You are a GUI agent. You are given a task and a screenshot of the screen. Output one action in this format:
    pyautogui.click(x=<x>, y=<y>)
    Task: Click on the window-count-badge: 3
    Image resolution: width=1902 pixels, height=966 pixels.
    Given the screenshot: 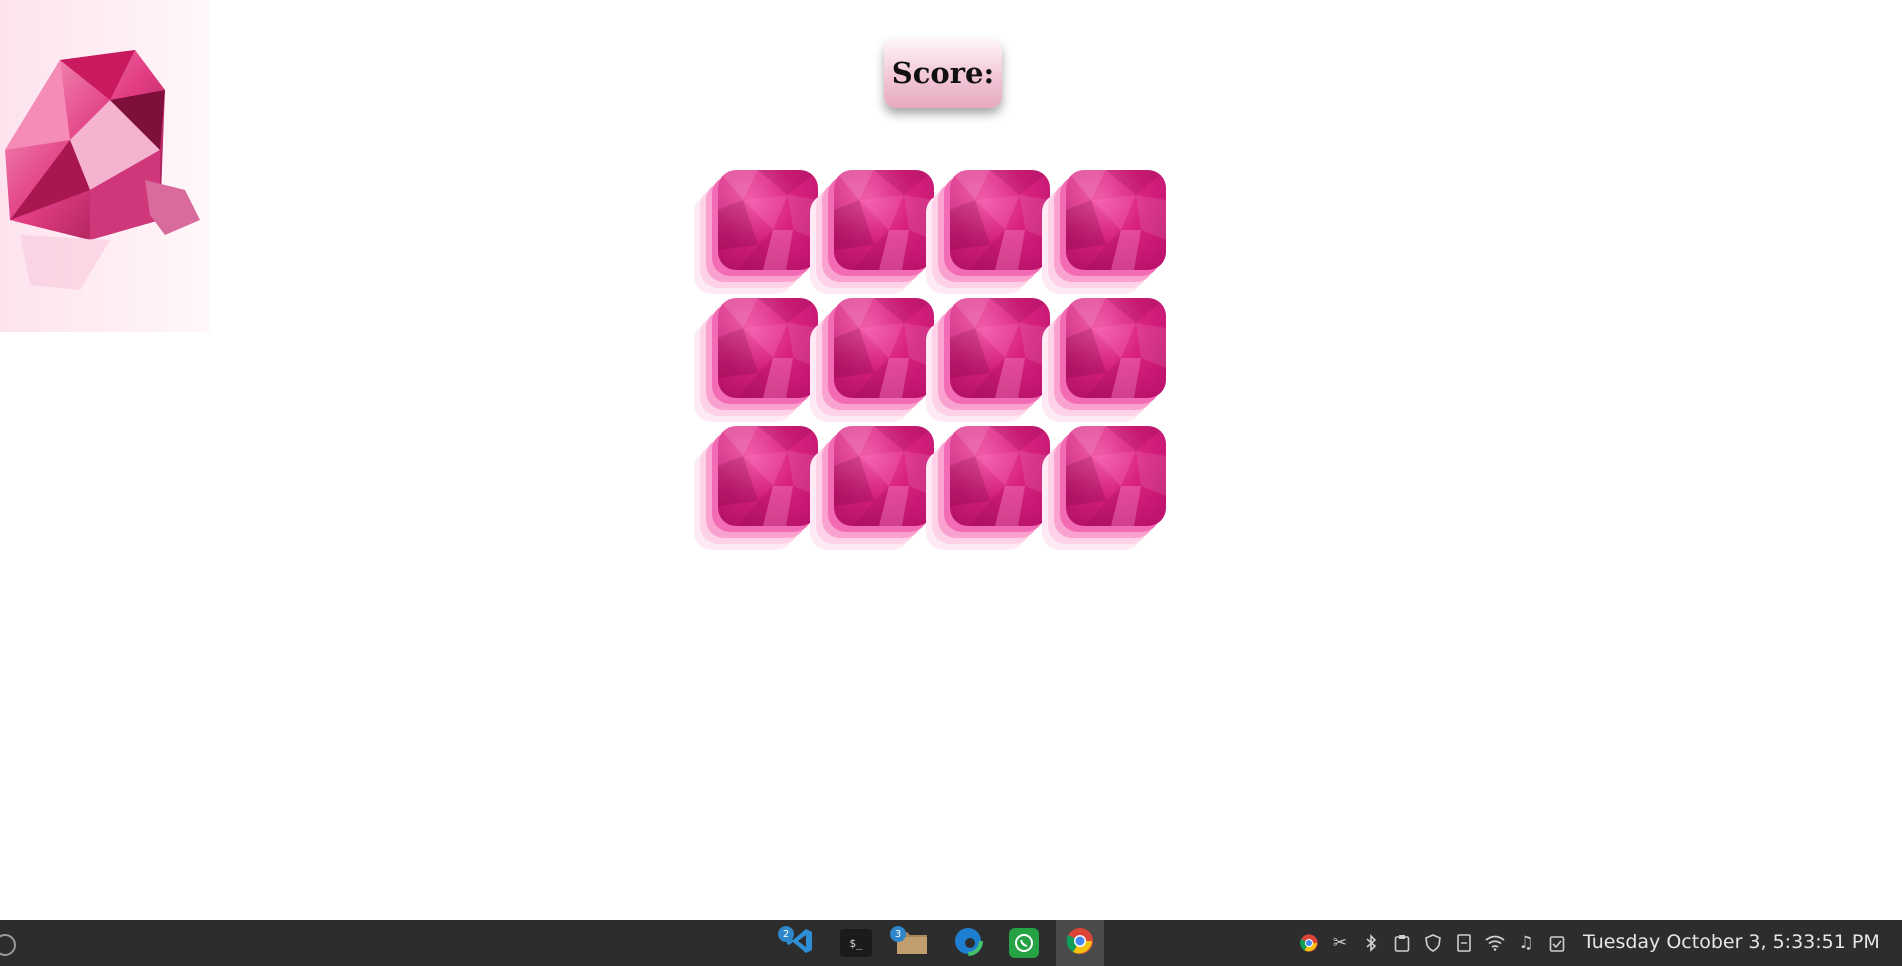 What is the action you would take?
    pyautogui.click(x=898, y=934)
    